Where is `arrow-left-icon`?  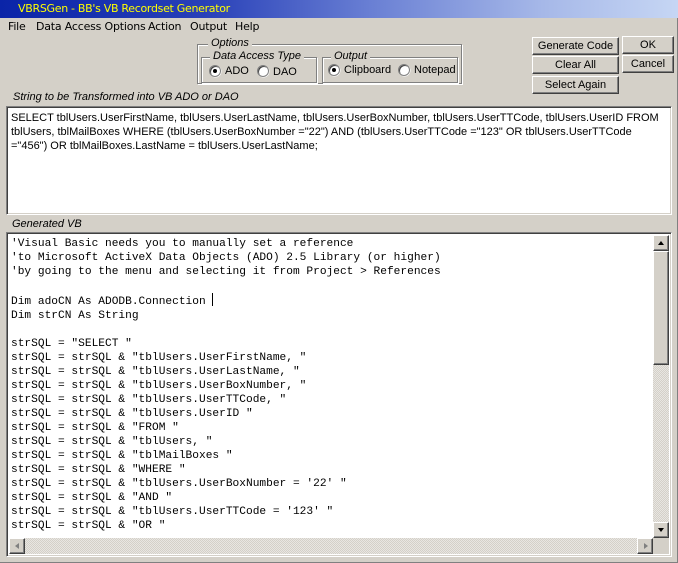
arrow-left-icon is located at coordinates (17, 546).